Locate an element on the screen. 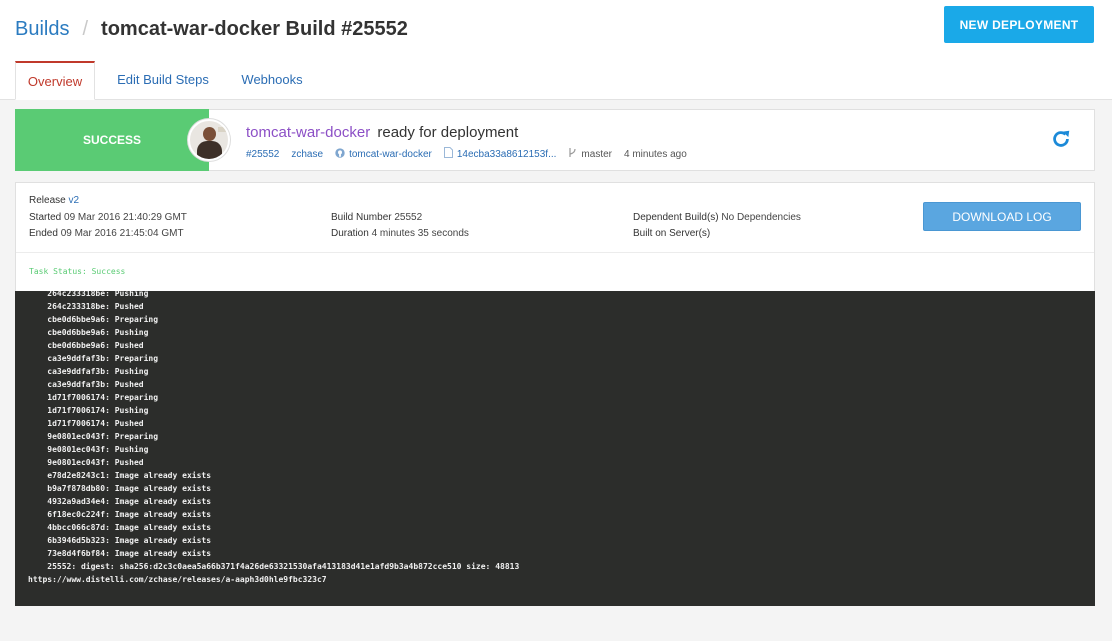  log-line: 9e0801ec043f: Pushed is located at coordinates (86, 462).